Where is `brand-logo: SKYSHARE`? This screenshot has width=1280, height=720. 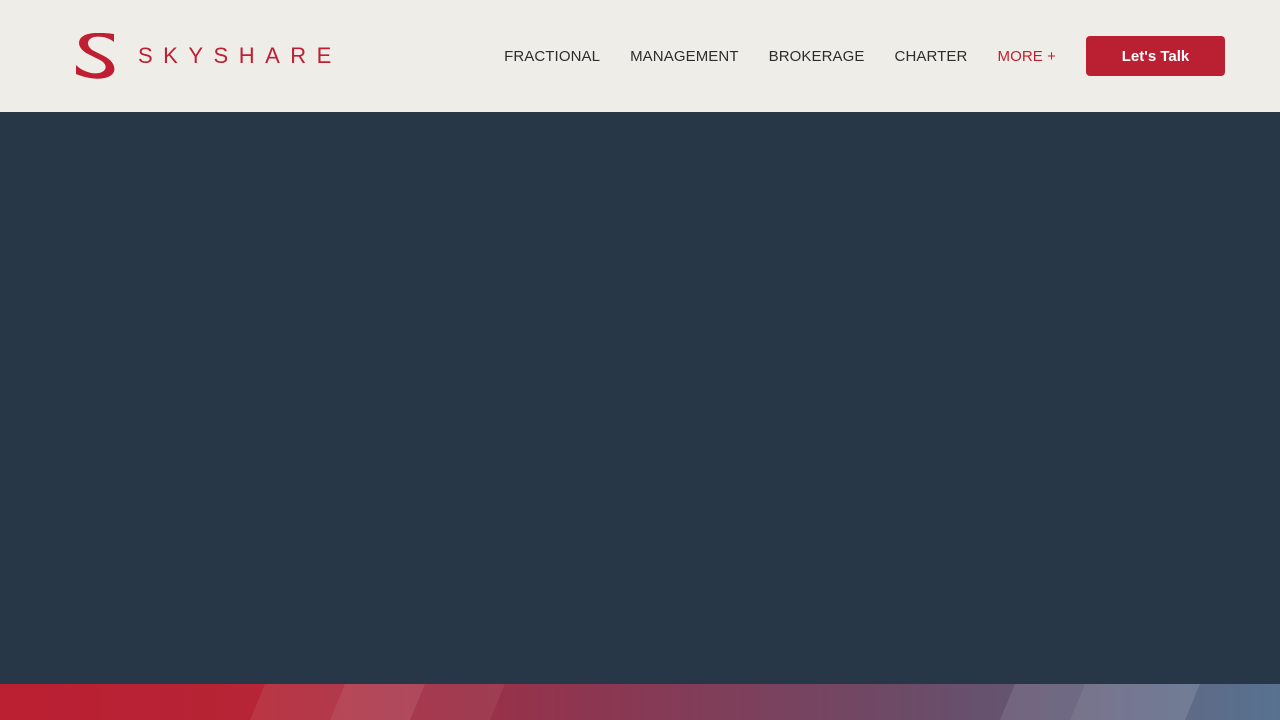 brand-logo: SKYSHARE is located at coordinates (208, 56).